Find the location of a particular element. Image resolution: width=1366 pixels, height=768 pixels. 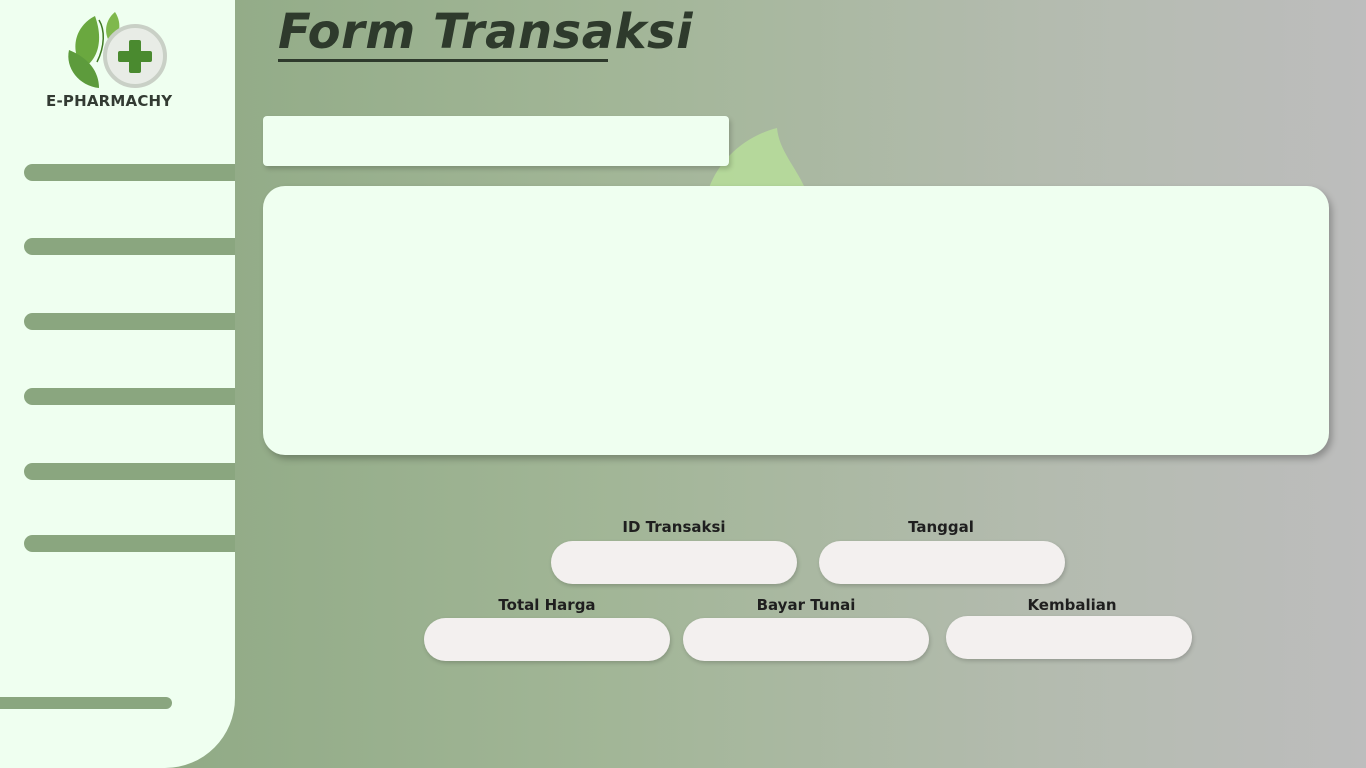

tanggal-label: Tanggal is located at coordinates (941, 527).